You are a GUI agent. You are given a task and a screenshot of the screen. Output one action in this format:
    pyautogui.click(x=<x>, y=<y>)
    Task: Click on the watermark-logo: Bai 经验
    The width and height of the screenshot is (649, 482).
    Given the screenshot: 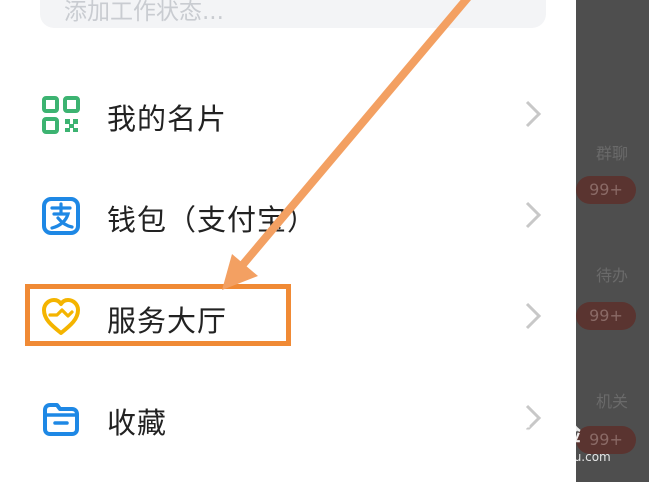 What is the action you would take?
    pyautogui.click(x=537, y=434)
    